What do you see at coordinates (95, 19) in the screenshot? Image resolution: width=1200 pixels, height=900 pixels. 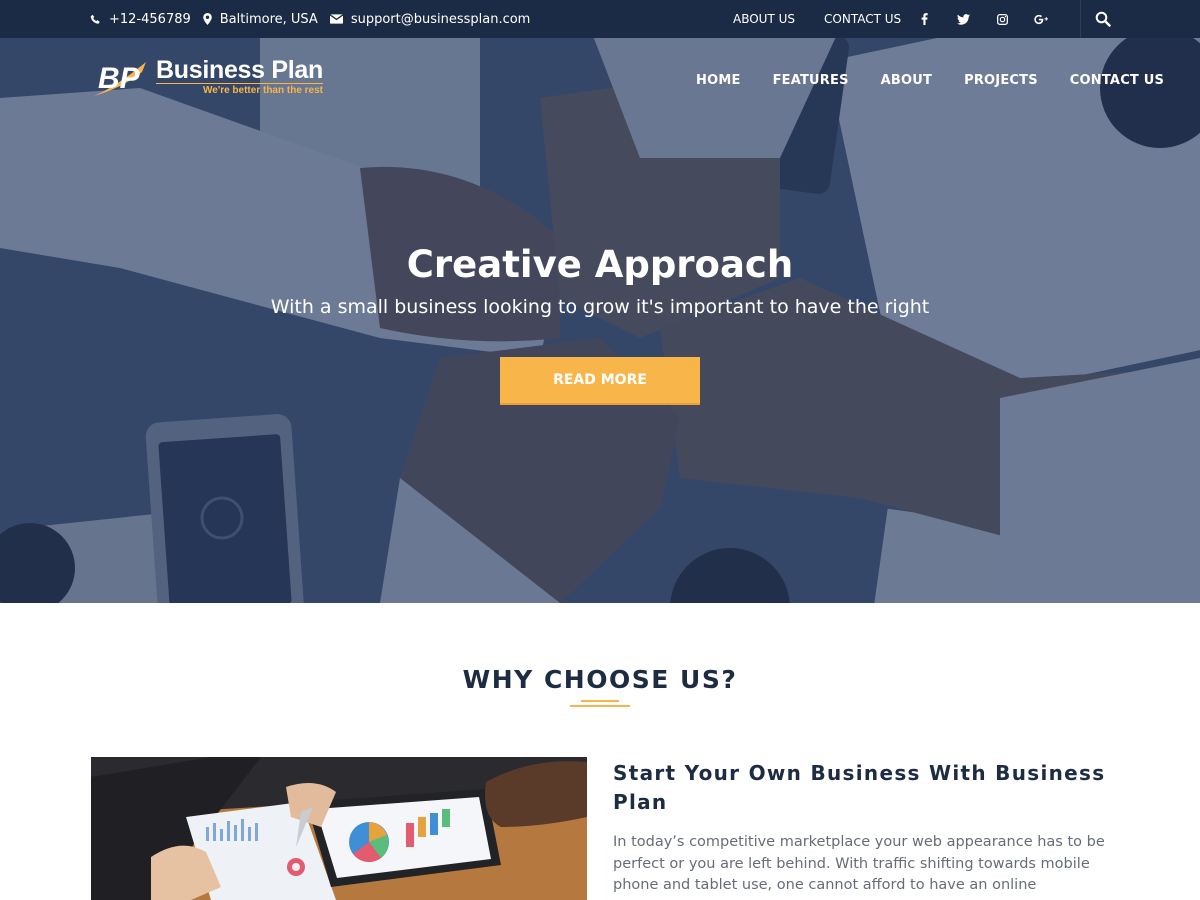 I see `phone-icon` at bounding box center [95, 19].